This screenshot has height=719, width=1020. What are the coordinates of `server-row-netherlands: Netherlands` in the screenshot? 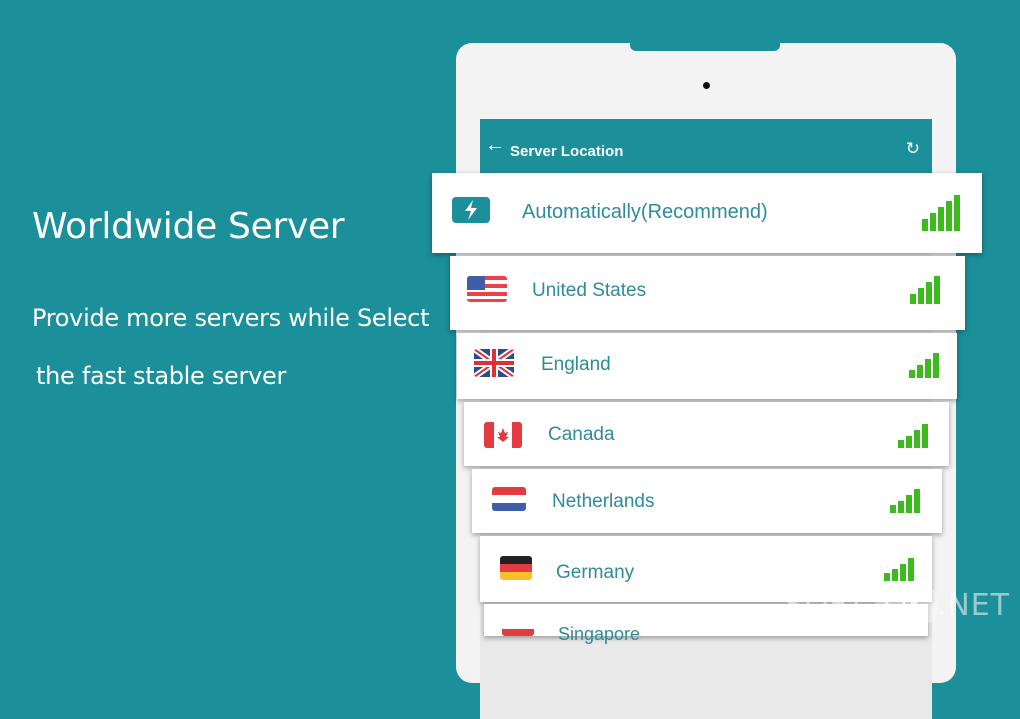 It's located at (707, 501).